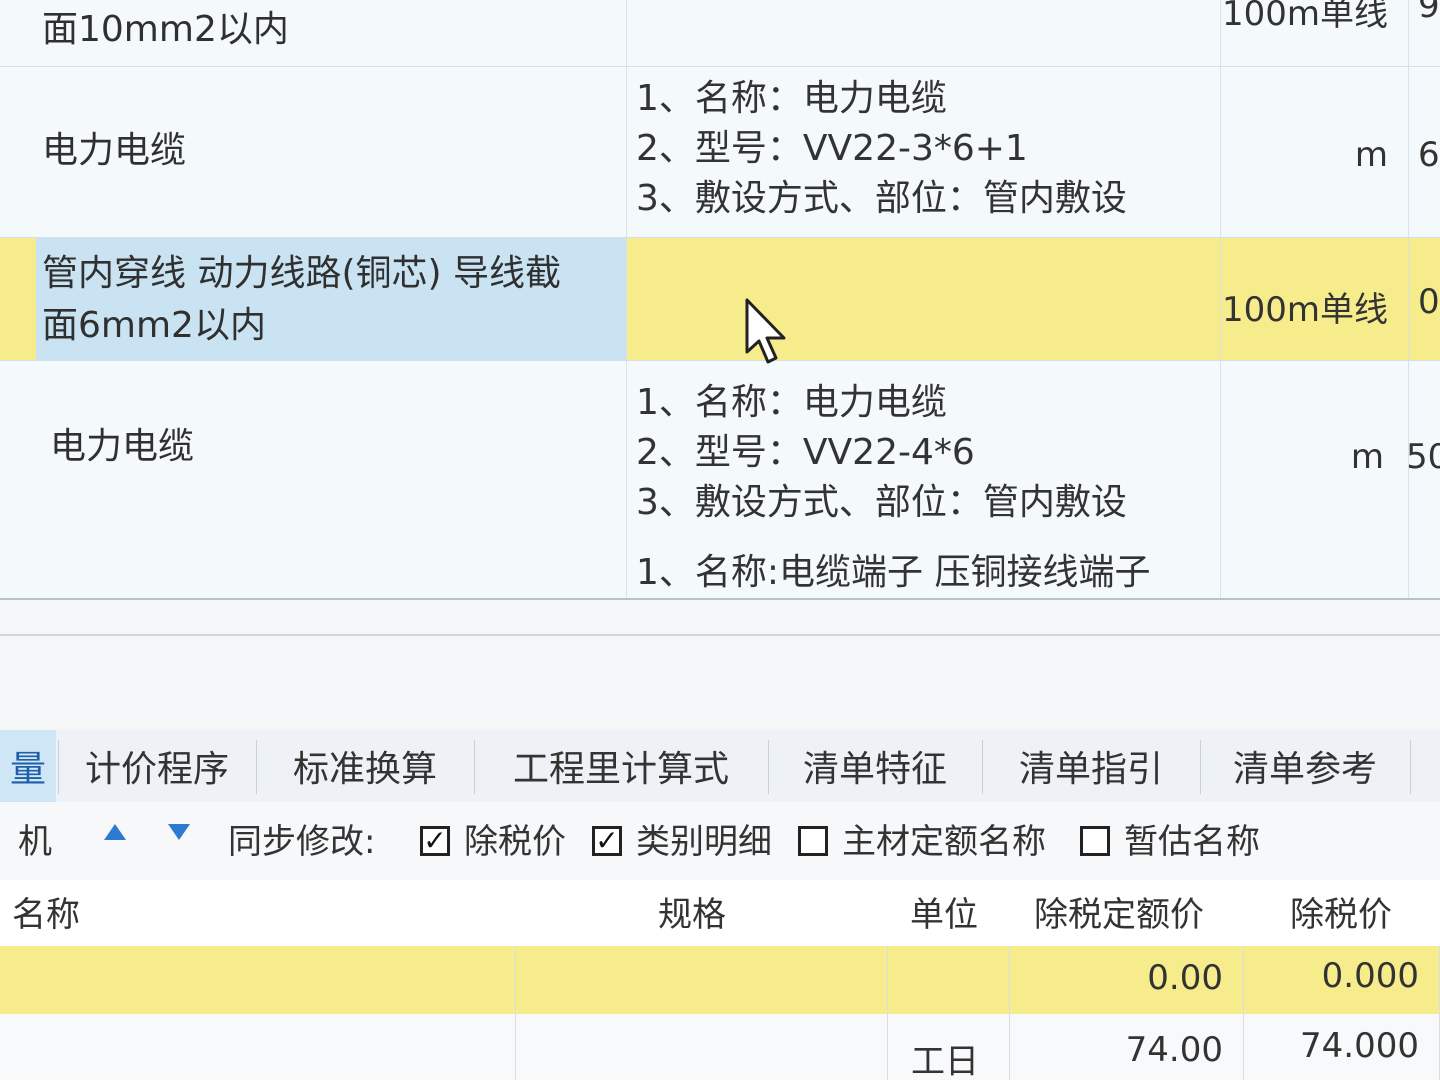 The image size is (1440, 1083). Describe the element at coordinates (692, 912) in the screenshot. I see `header-spec: 规格` at that location.